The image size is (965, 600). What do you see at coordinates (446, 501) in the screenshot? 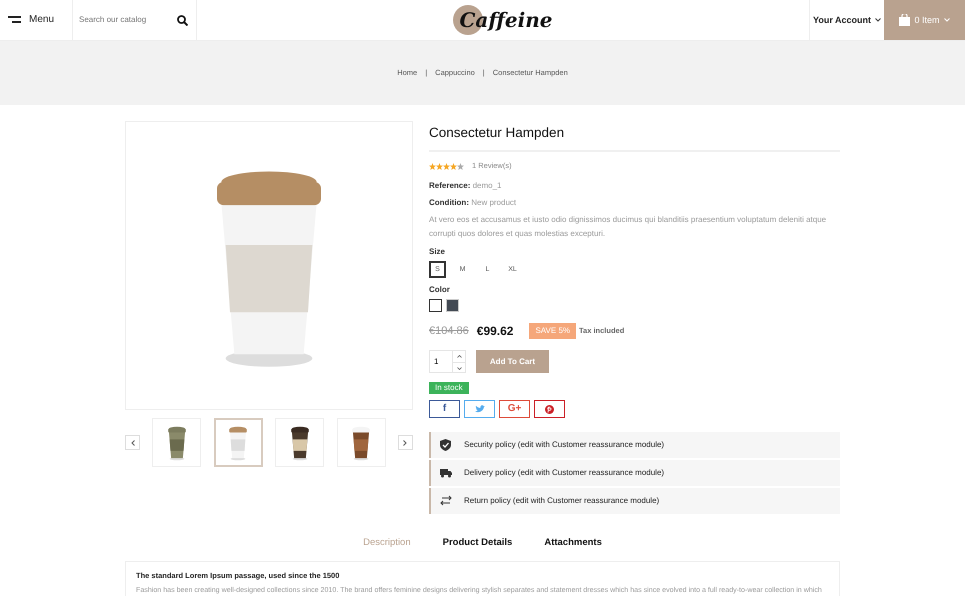
I see `arrows-icon` at bounding box center [446, 501].